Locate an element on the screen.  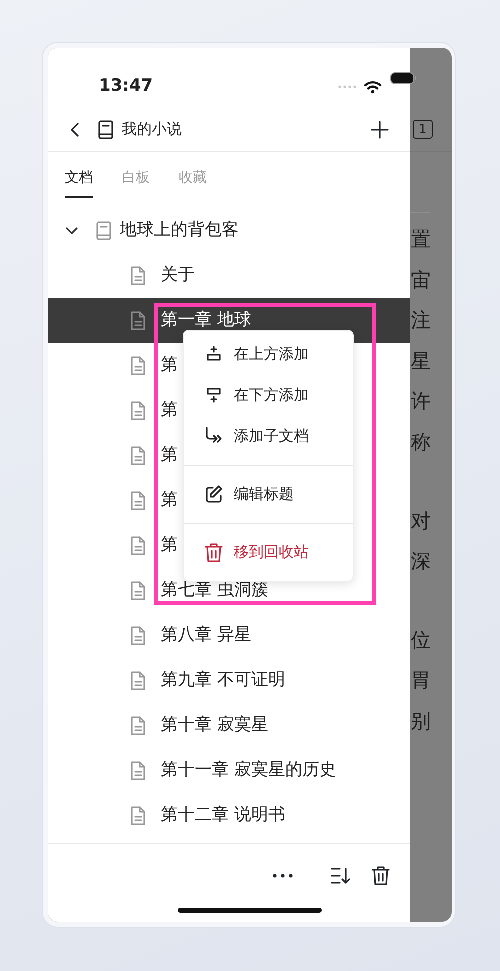
document-title: 第七章 虫洞簇 is located at coordinates (214, 590).